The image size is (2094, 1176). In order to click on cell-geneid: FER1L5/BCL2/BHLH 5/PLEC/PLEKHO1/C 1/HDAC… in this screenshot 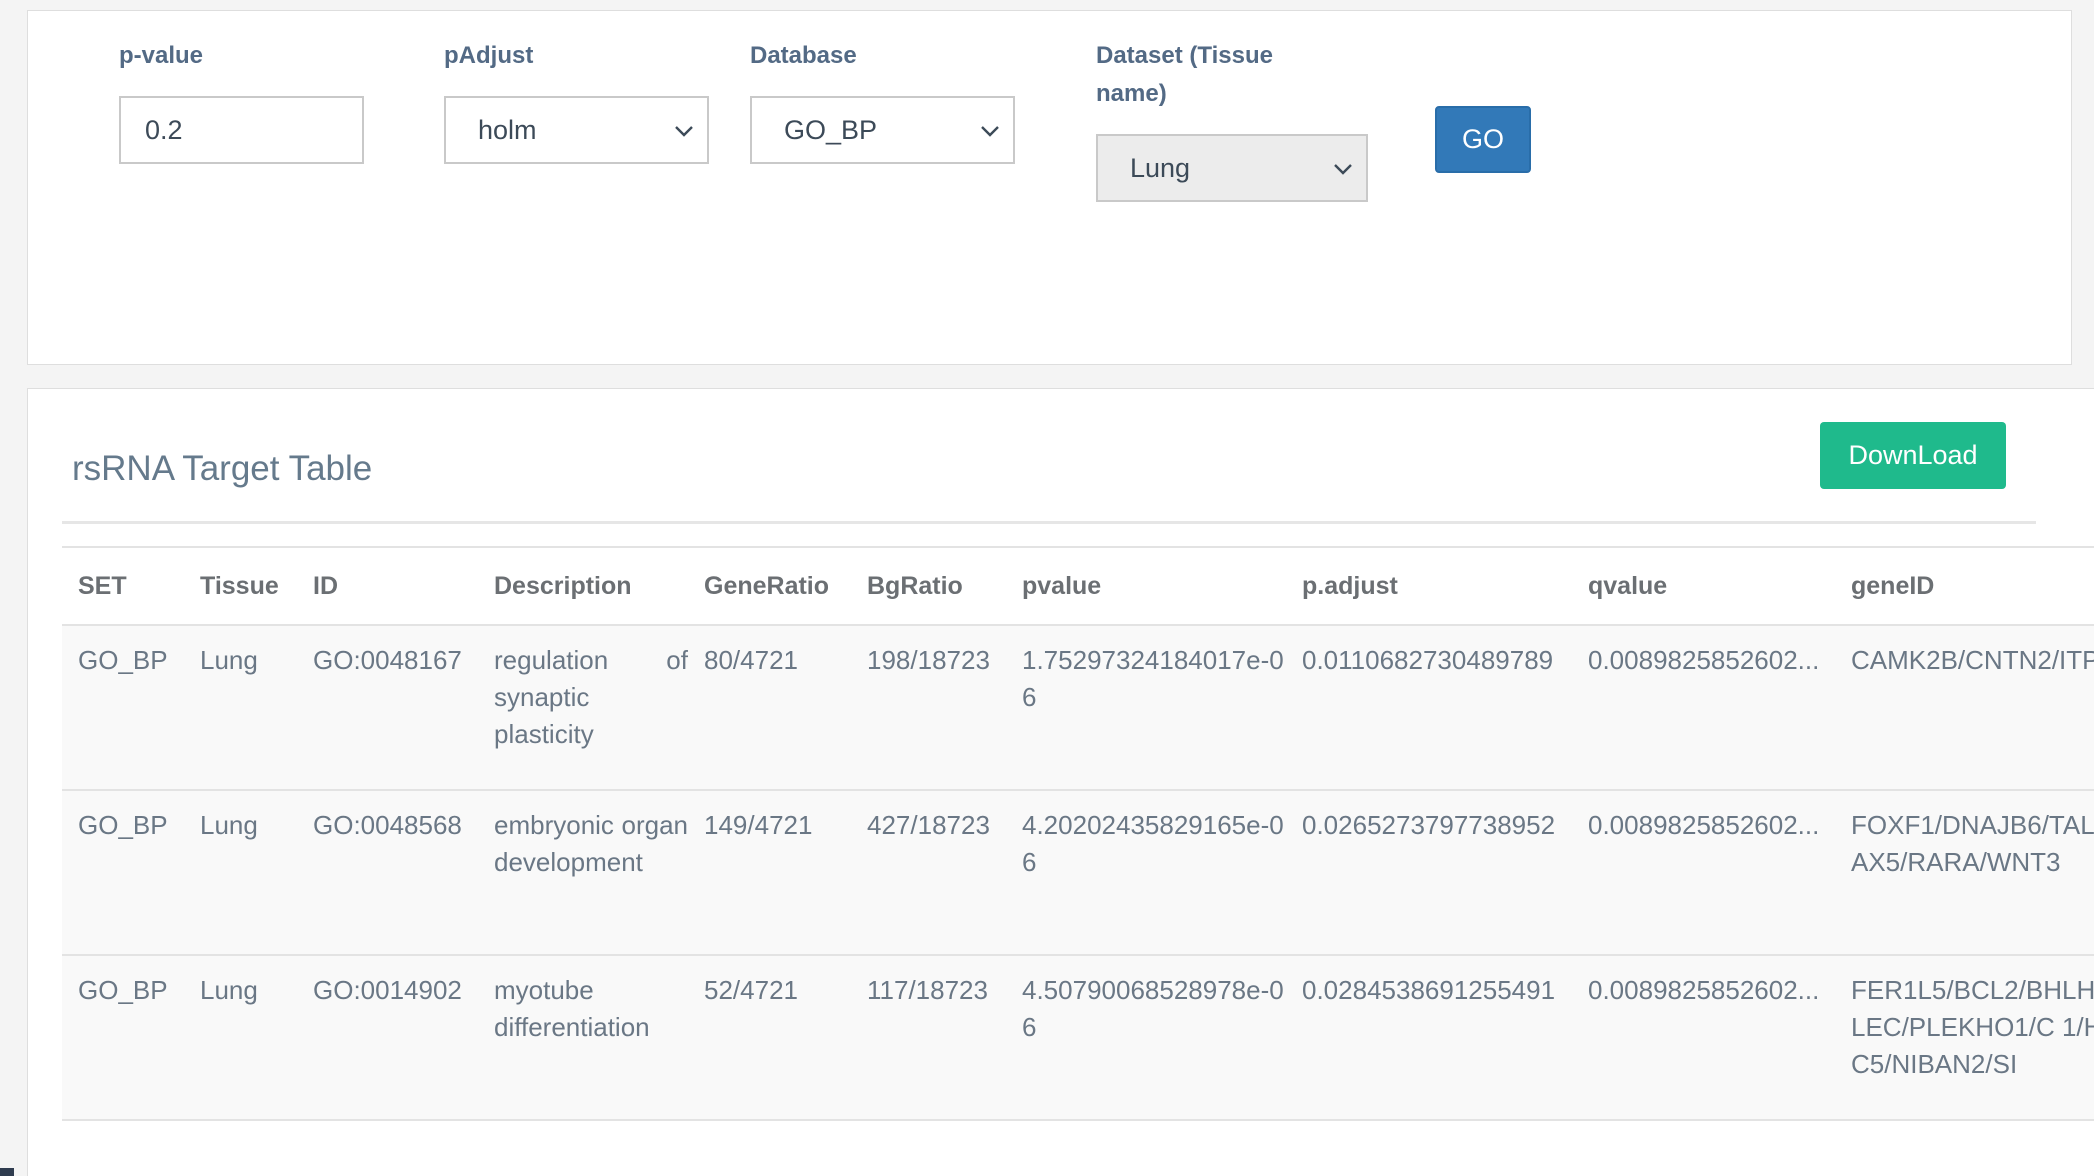, I will do `click(1972, 1027)`.